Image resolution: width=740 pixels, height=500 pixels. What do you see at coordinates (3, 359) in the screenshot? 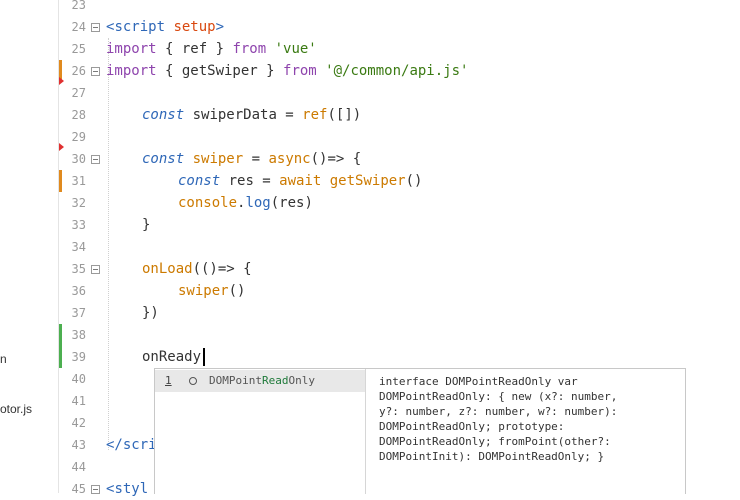
I see `sidebar-file-item: n` at bounding box center [3, 359].